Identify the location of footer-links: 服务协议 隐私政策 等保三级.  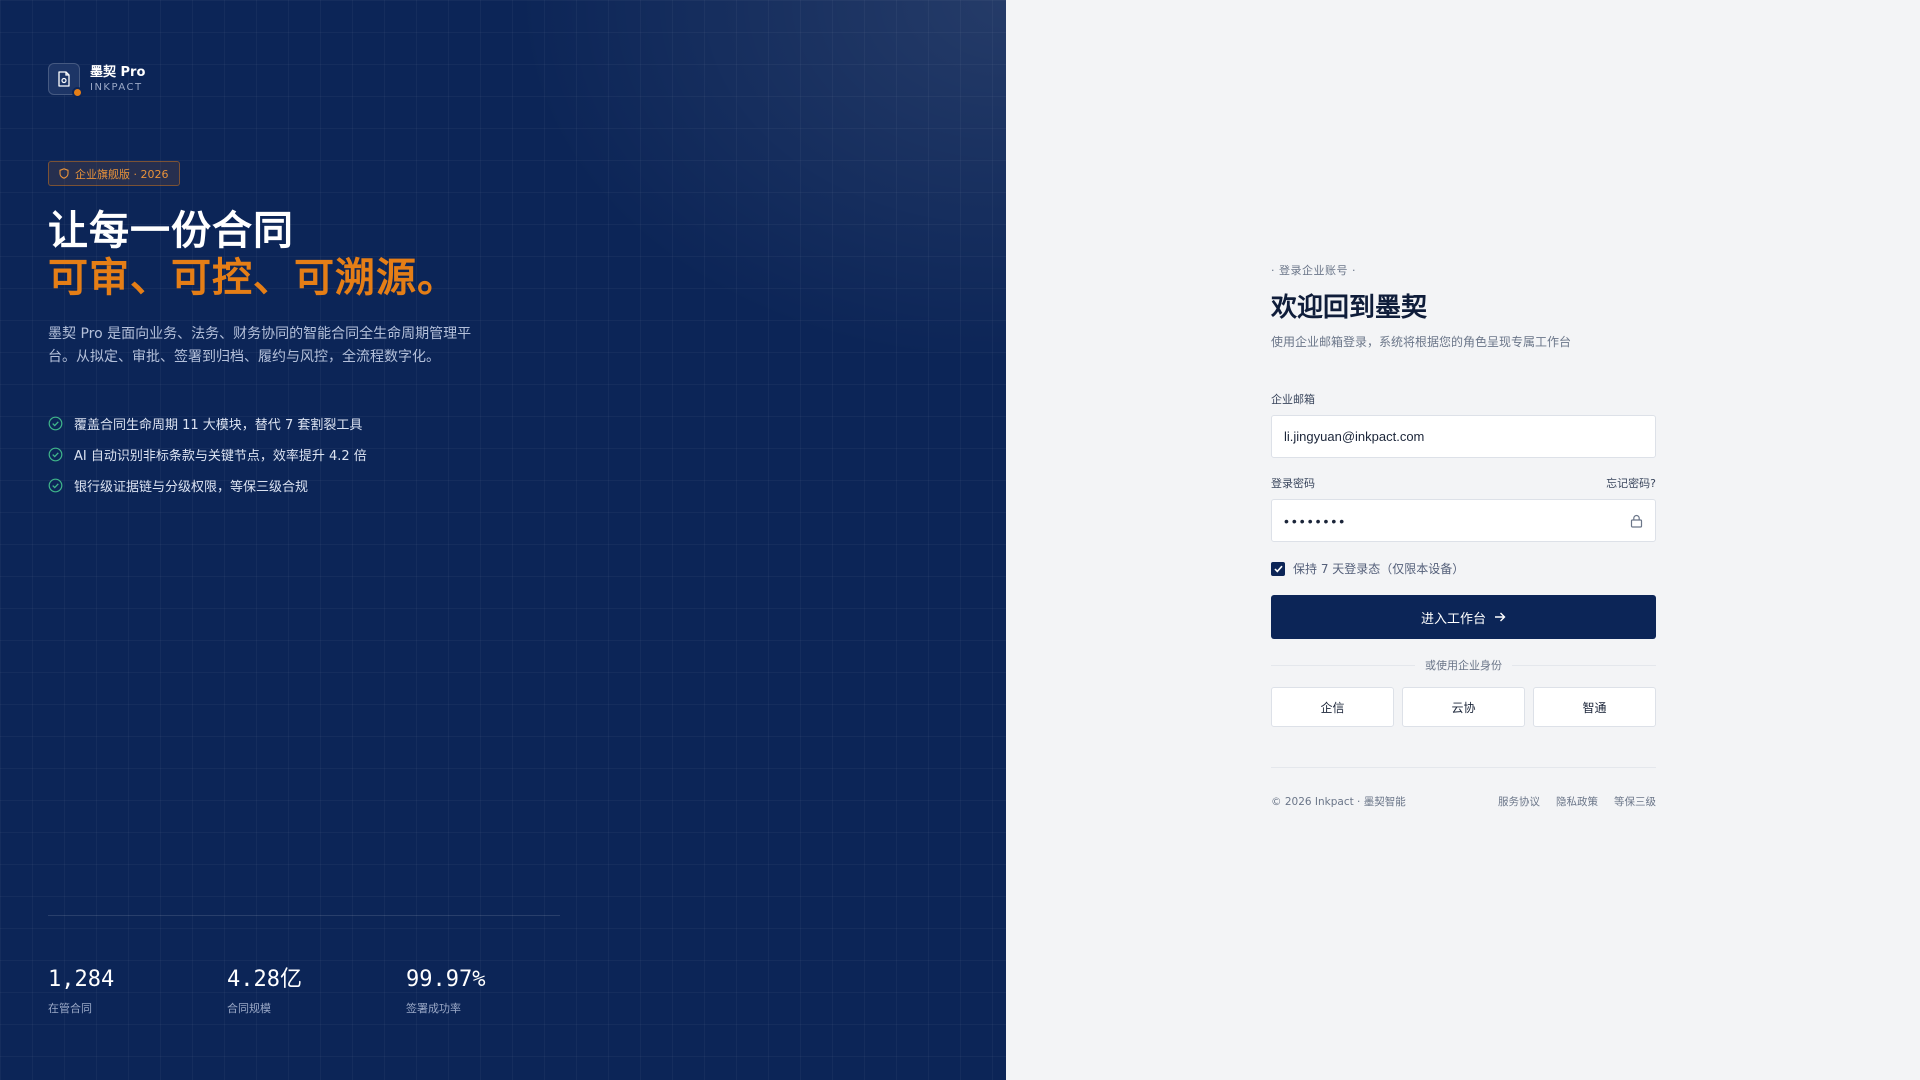
(1577, 801).